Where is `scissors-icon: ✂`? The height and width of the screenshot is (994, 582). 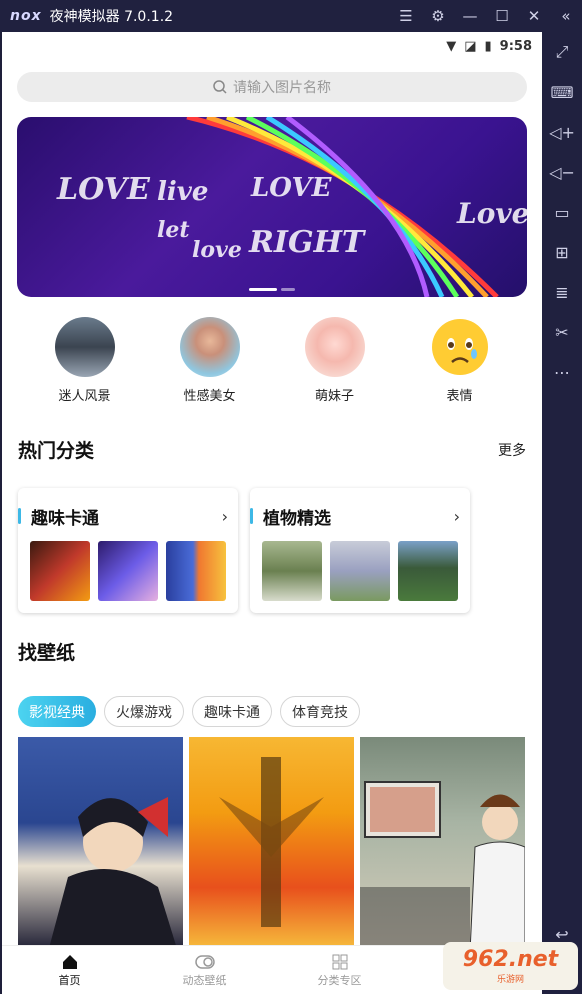
scissors-icon: ✂ is located at coordinates (562, 332).